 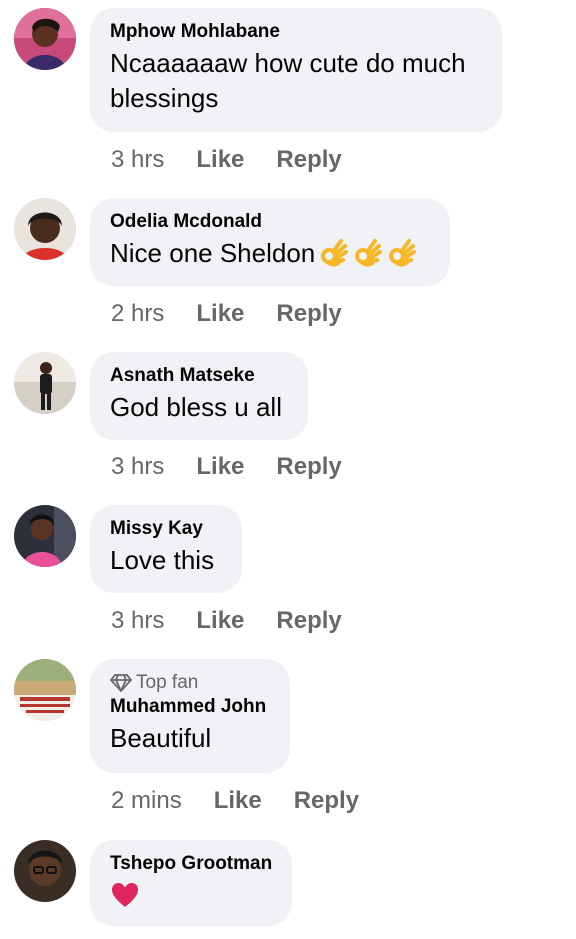 I want to click on comment-text: Love this, so click(x=162, y=560).